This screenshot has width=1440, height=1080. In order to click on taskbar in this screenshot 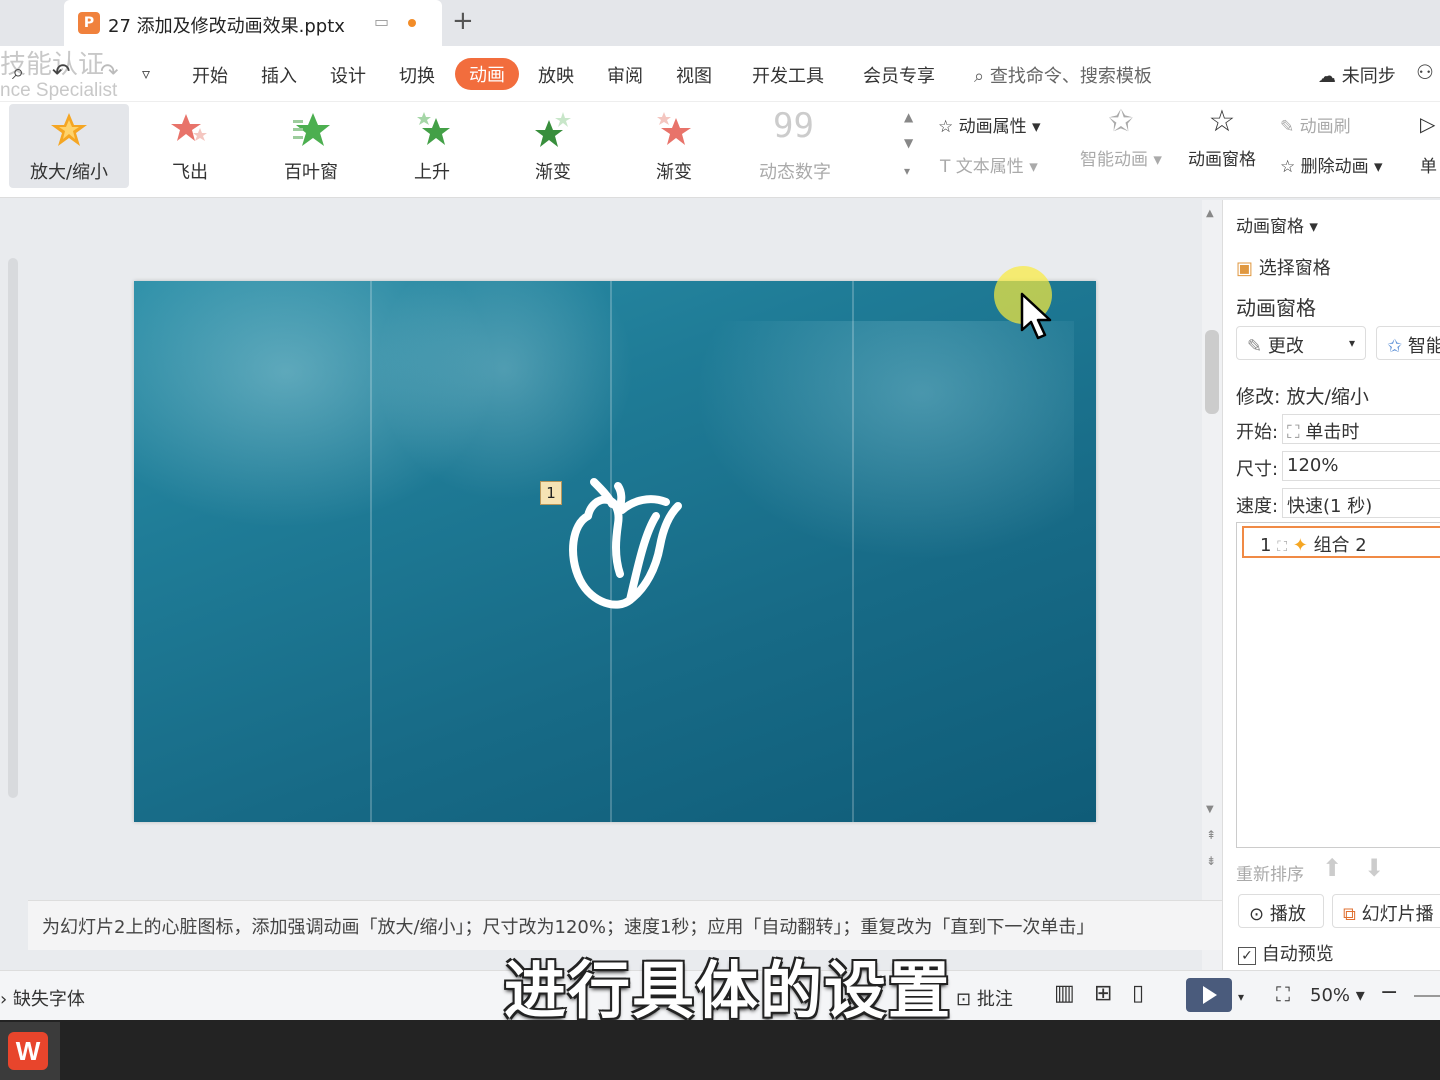, I will do `click(720, 1050)`.